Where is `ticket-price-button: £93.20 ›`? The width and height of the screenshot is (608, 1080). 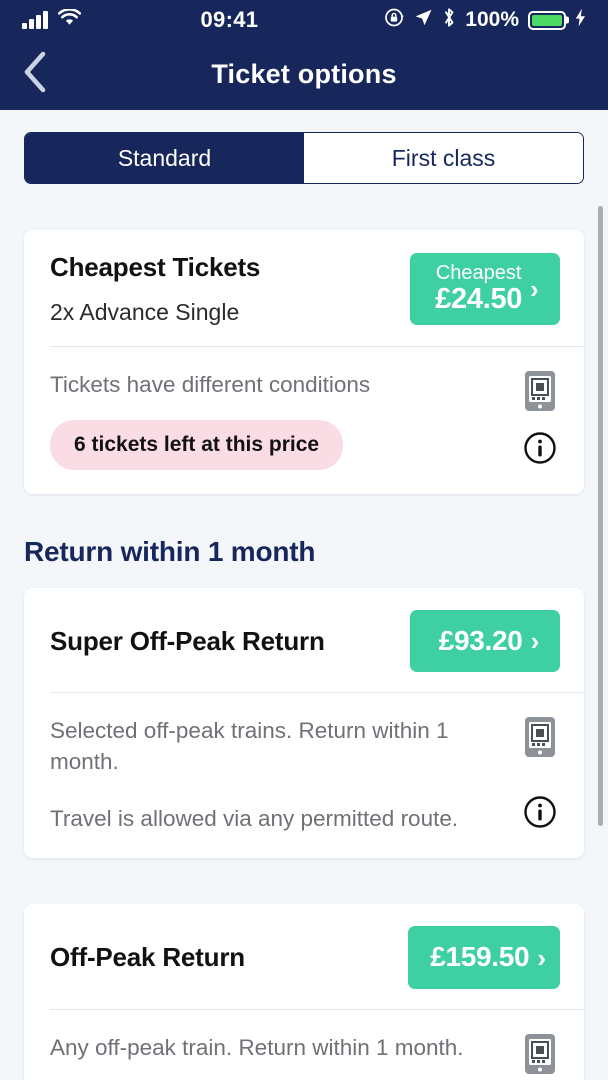 ticket-price-button: £93.20 › is located at coordinates (485, 641).